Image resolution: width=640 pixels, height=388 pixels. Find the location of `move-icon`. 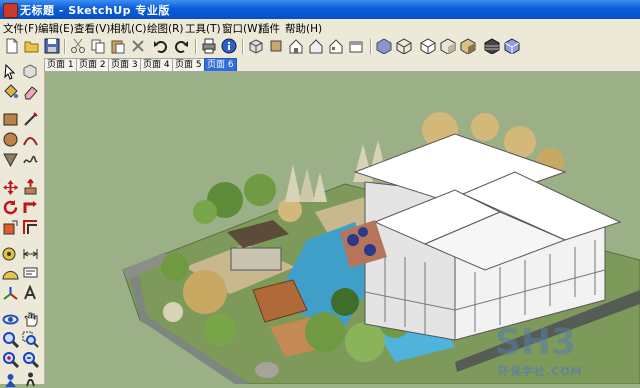

move-icon is located at coordinates (10, 187).